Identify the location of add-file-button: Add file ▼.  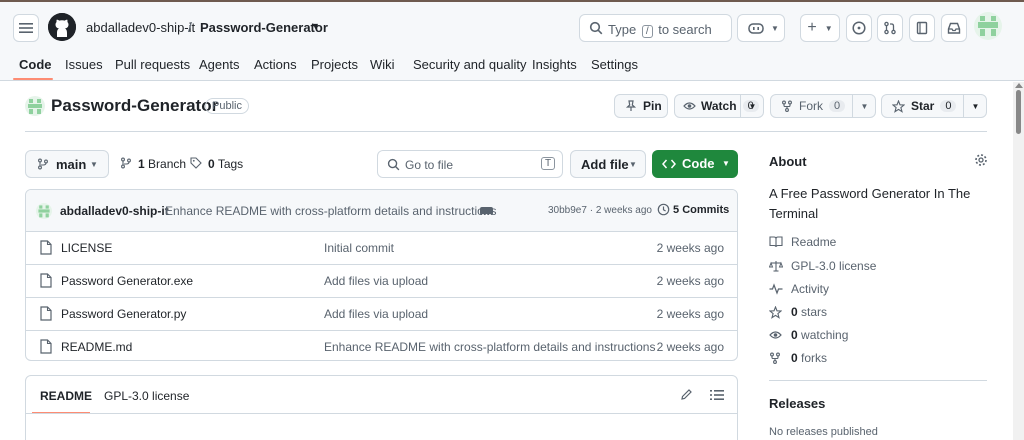
(608, 164).